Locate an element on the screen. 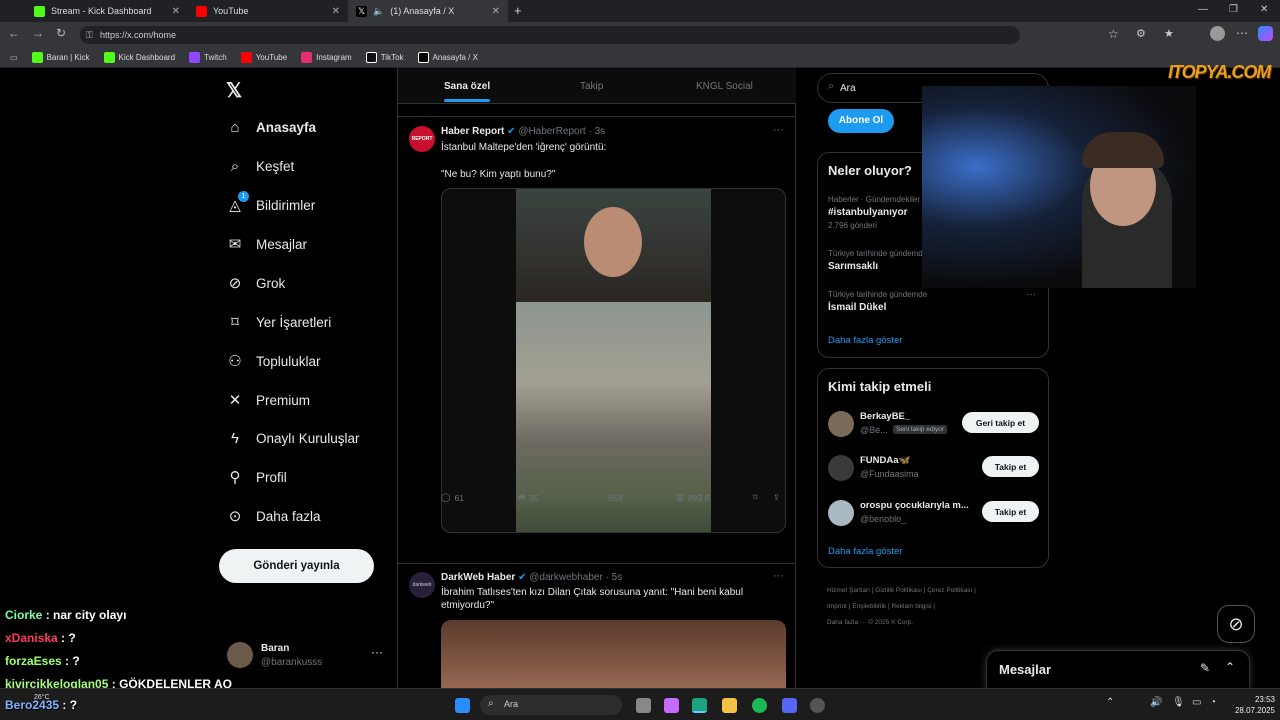 This screenshot has width=1280, height=720. bookmark-x: Anasayfa / X is located at coordinates (447, 57).